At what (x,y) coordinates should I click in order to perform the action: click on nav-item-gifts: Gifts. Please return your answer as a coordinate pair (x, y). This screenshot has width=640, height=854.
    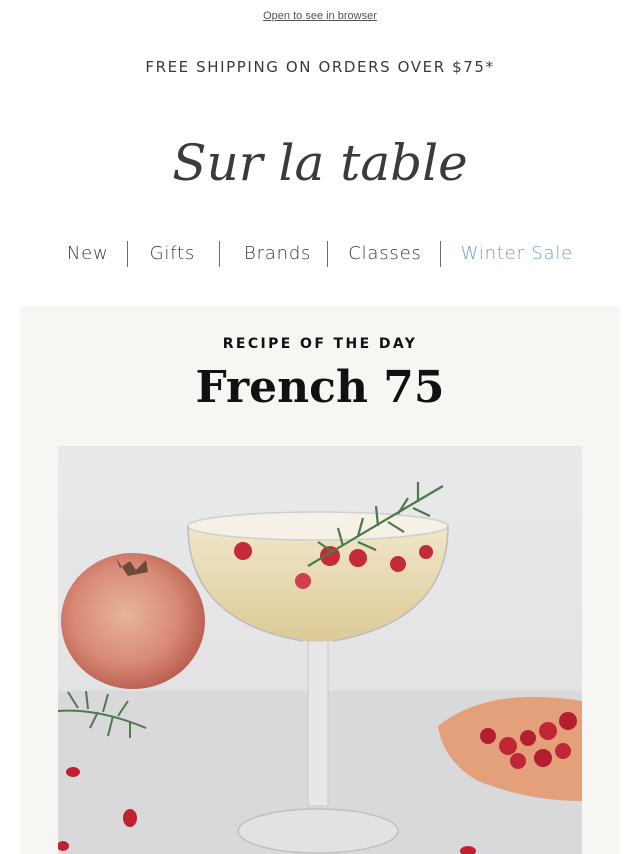
    Looking at the image, I should click on (172, 254).